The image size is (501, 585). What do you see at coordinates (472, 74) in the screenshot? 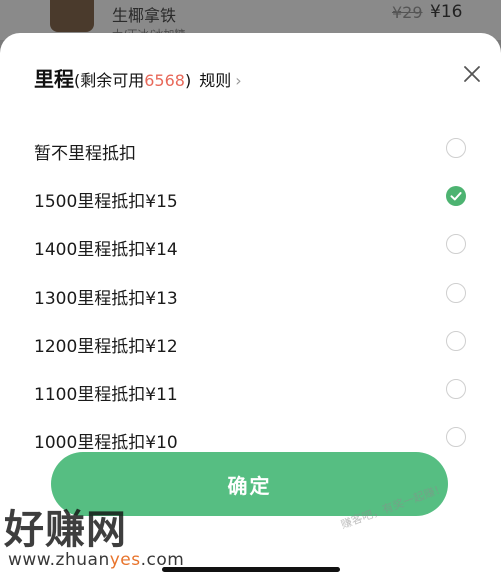
I see `close-icon` at bounding box center [472, 74].